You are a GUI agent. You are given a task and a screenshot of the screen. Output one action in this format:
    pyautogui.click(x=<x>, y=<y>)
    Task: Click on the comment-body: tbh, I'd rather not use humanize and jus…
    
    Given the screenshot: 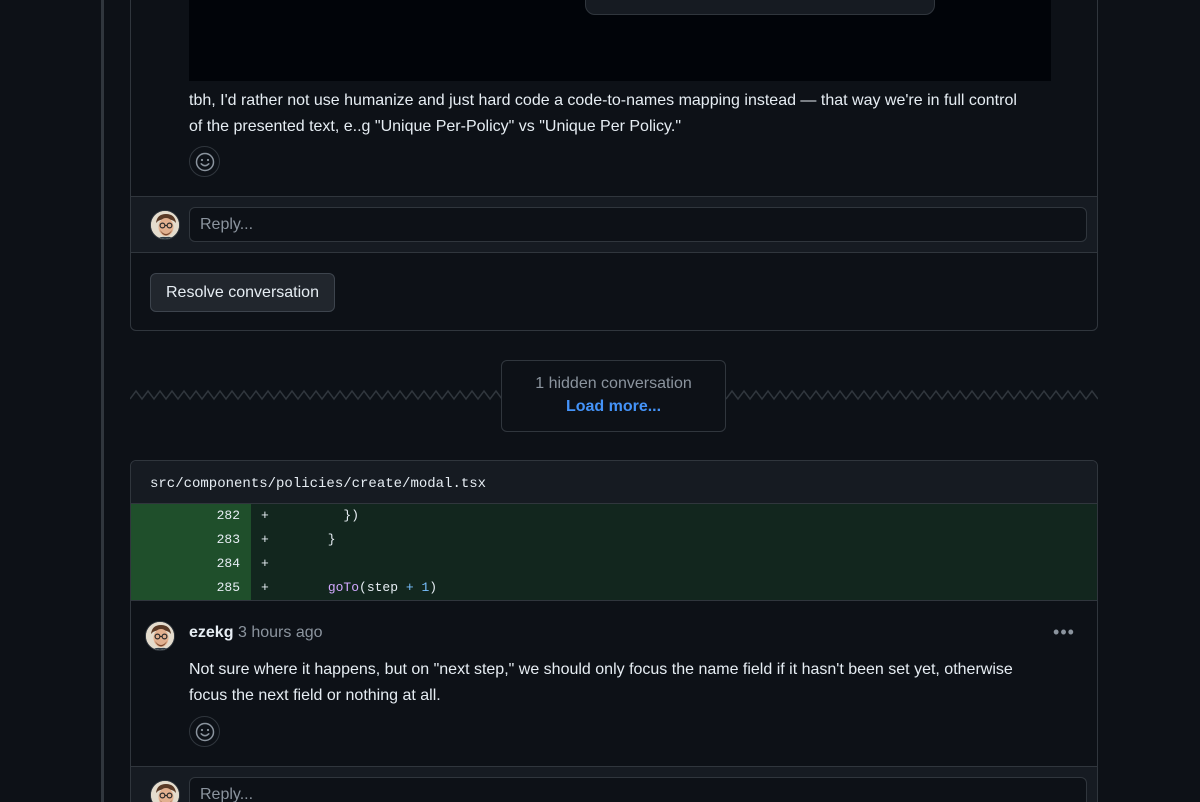 What is the action you would take?
    pyautogui.click(x=634, y=114)
    